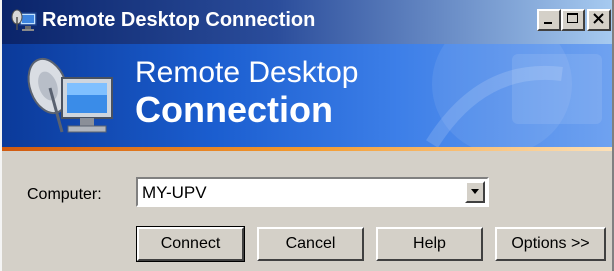  I want to click on banner-title-line2: Connection, so click(234, 109).